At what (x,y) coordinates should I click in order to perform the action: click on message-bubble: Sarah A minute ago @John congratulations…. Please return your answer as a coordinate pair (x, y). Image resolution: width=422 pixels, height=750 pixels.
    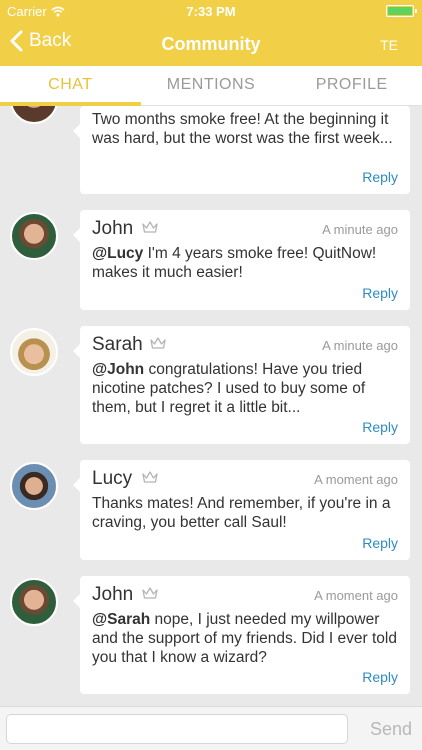
    Looking at the image, I should click on (241, 385).